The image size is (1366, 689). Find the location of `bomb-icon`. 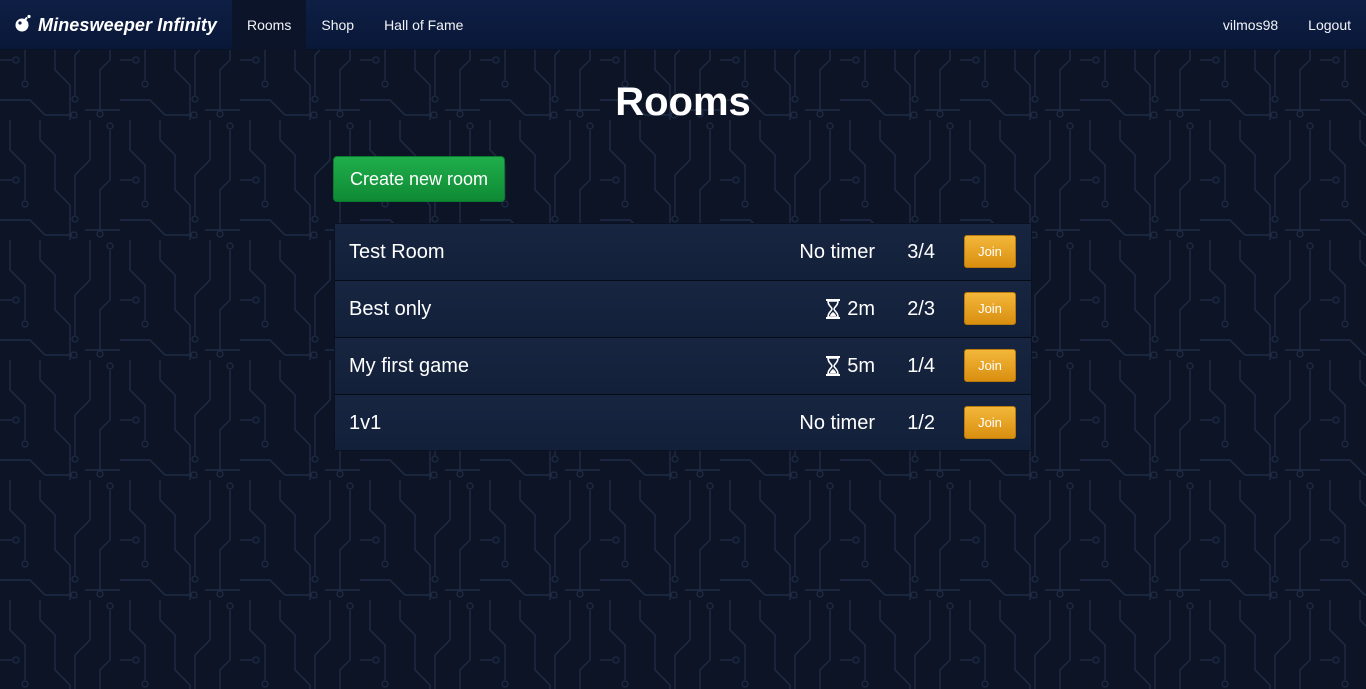

bomb-icon is located at coordinates (23, 25).